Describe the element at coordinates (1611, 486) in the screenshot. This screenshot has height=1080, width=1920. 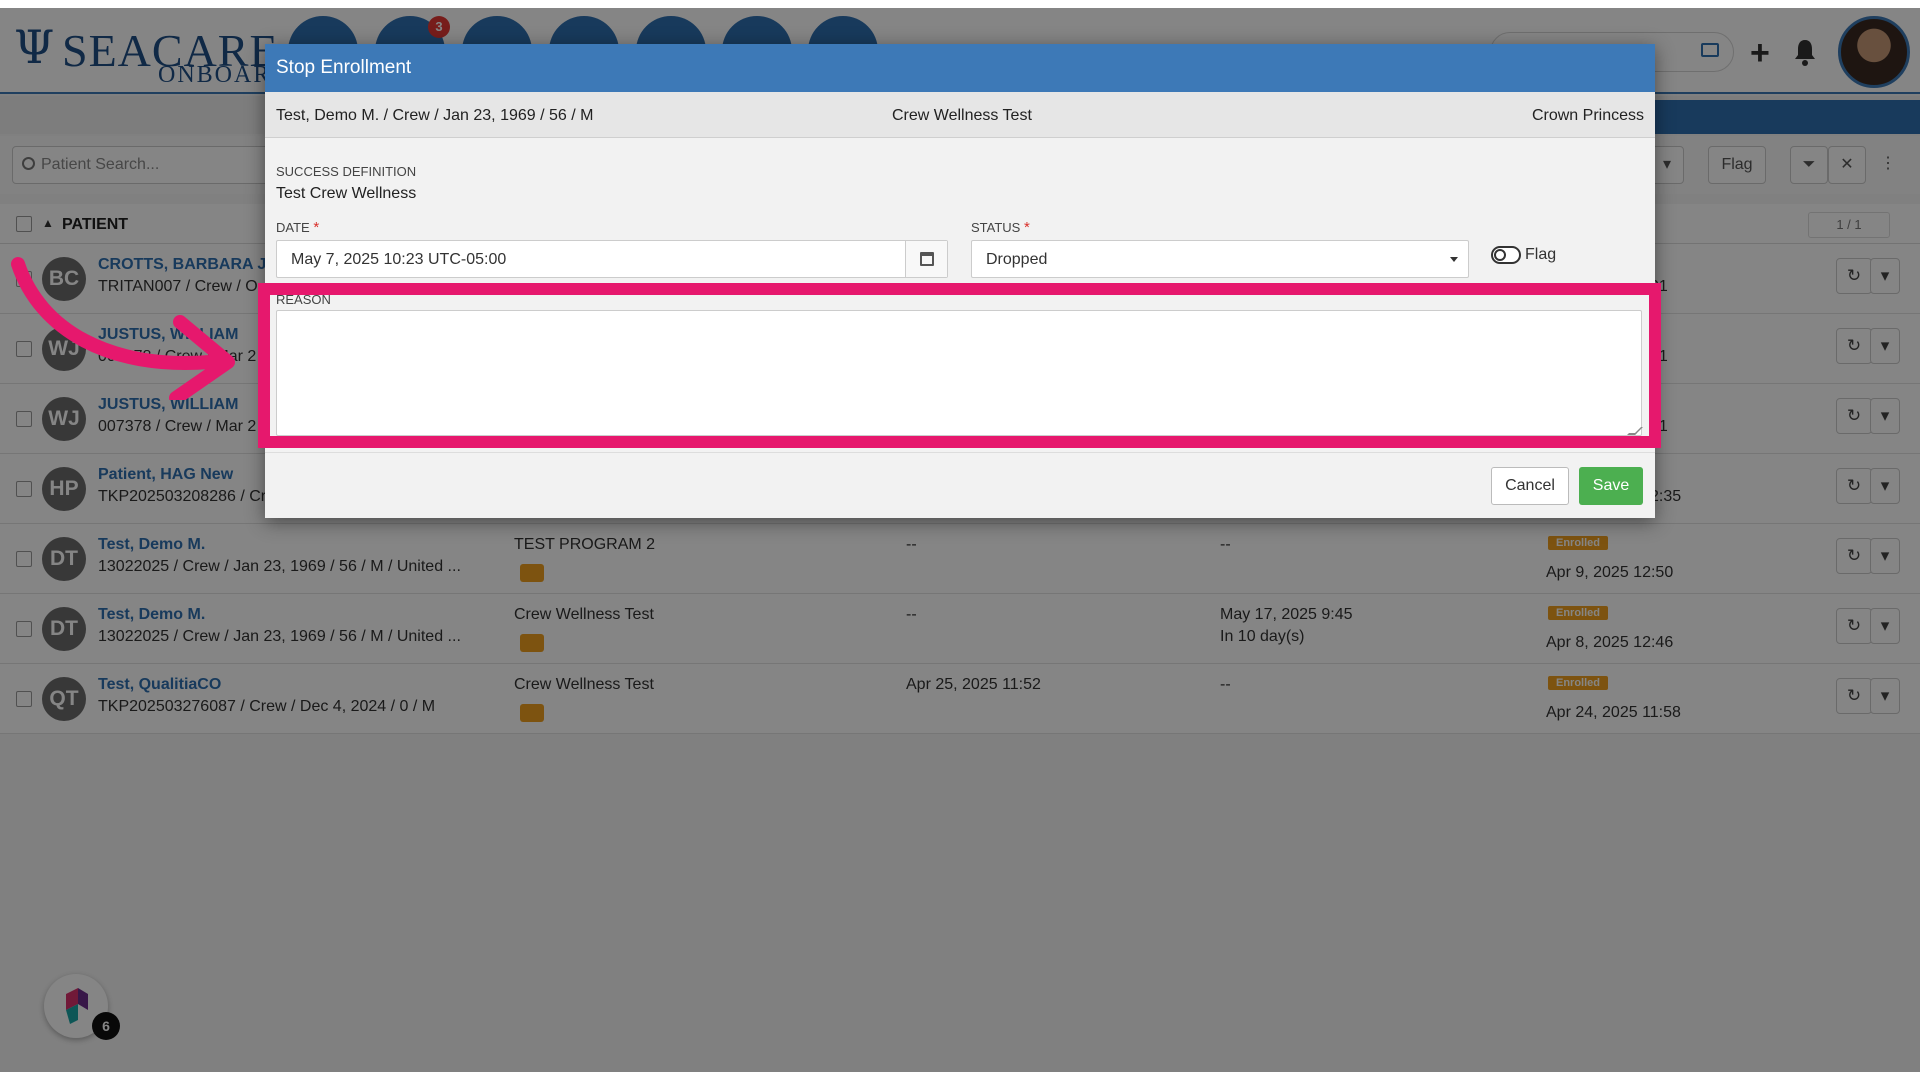
I see `save-button: Save` at that location.